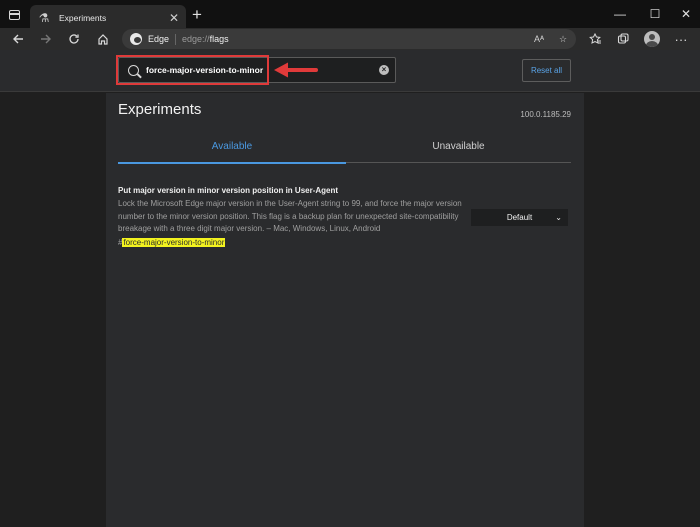  Describe the element at coordinates (623, 39) in the screenshot. I see `collections-icon` at that location.